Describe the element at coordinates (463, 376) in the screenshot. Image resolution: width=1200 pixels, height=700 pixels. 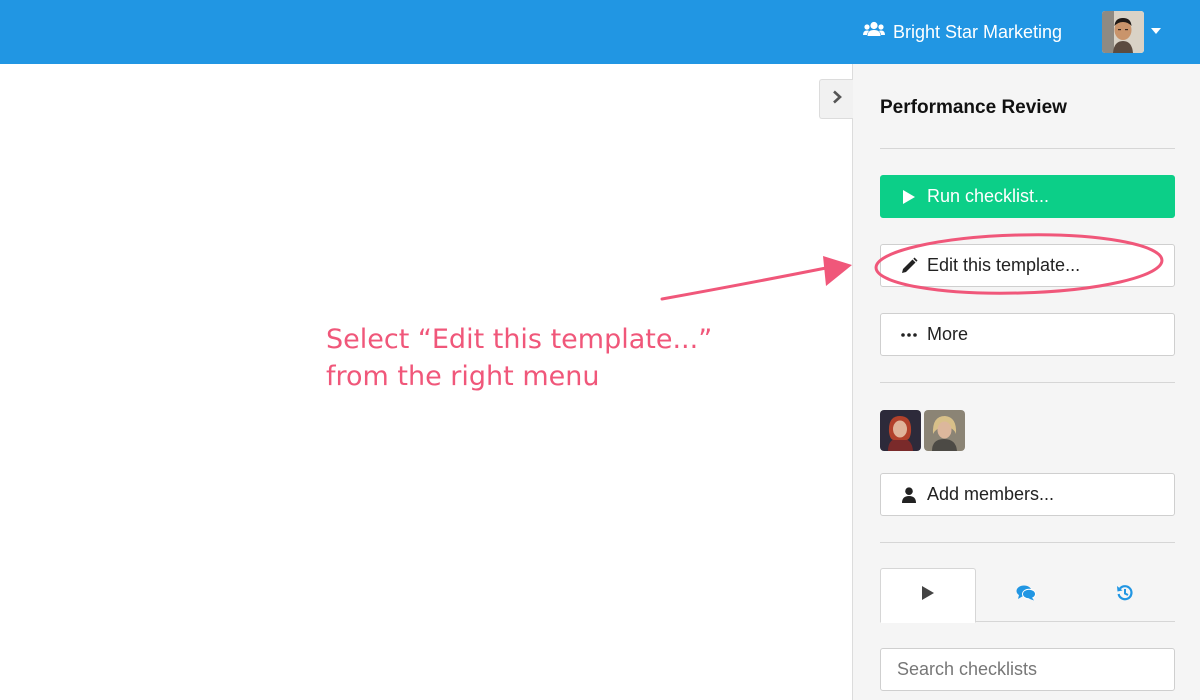
I see `annotation-line-2: from the right menu` at that location.